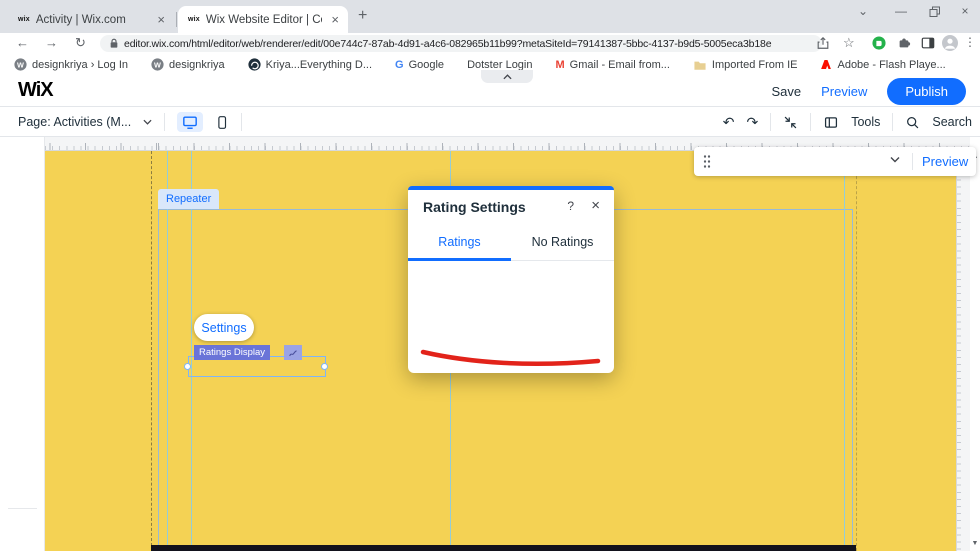 Image resolution: width=980 pixels, height=551 pixels. Describe the element at coordinates (786, 91) in the screenshot. I see `save-button: Save` at that location.